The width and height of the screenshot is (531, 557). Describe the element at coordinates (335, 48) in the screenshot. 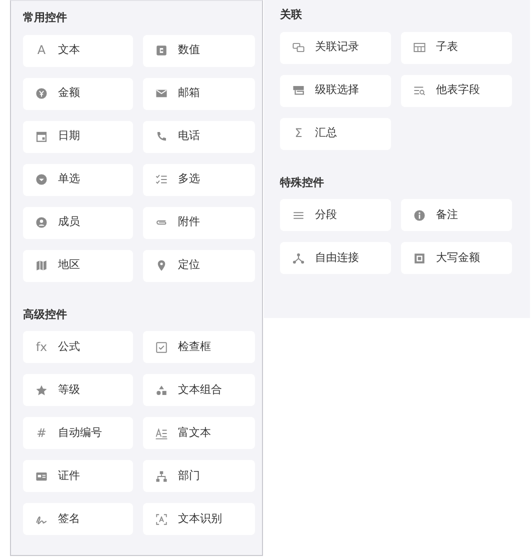

I see `field-type-button: 关联记录` at that location.